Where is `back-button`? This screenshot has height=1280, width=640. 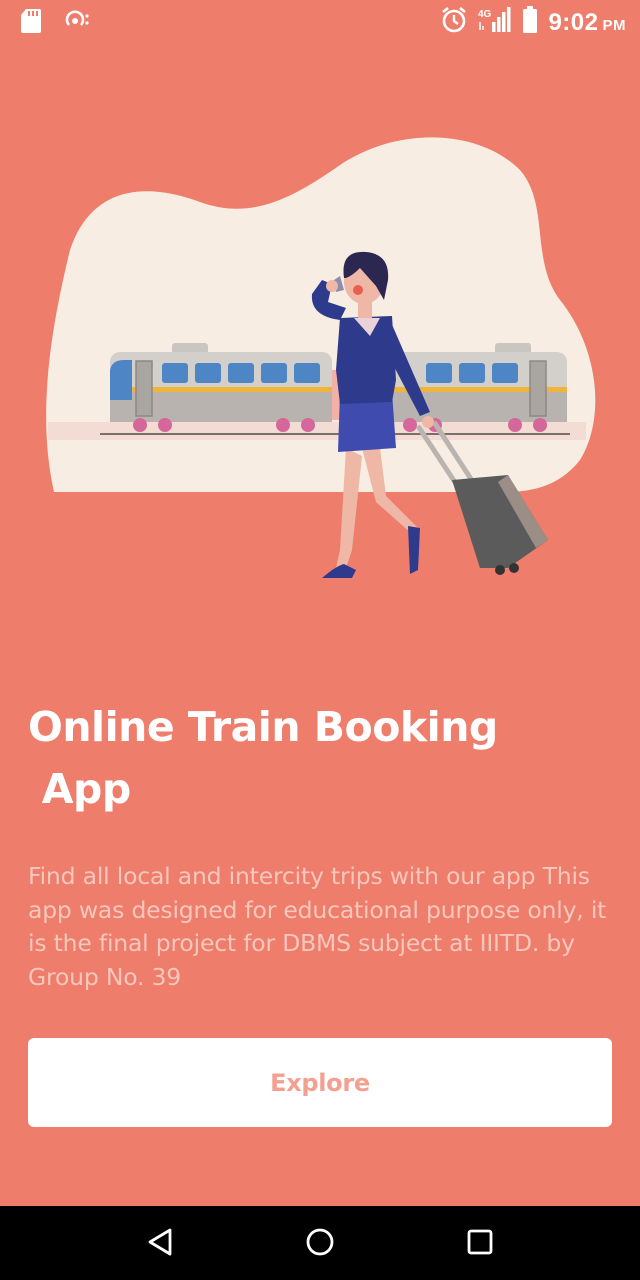 back-button is located at coordinates (160, 1244).